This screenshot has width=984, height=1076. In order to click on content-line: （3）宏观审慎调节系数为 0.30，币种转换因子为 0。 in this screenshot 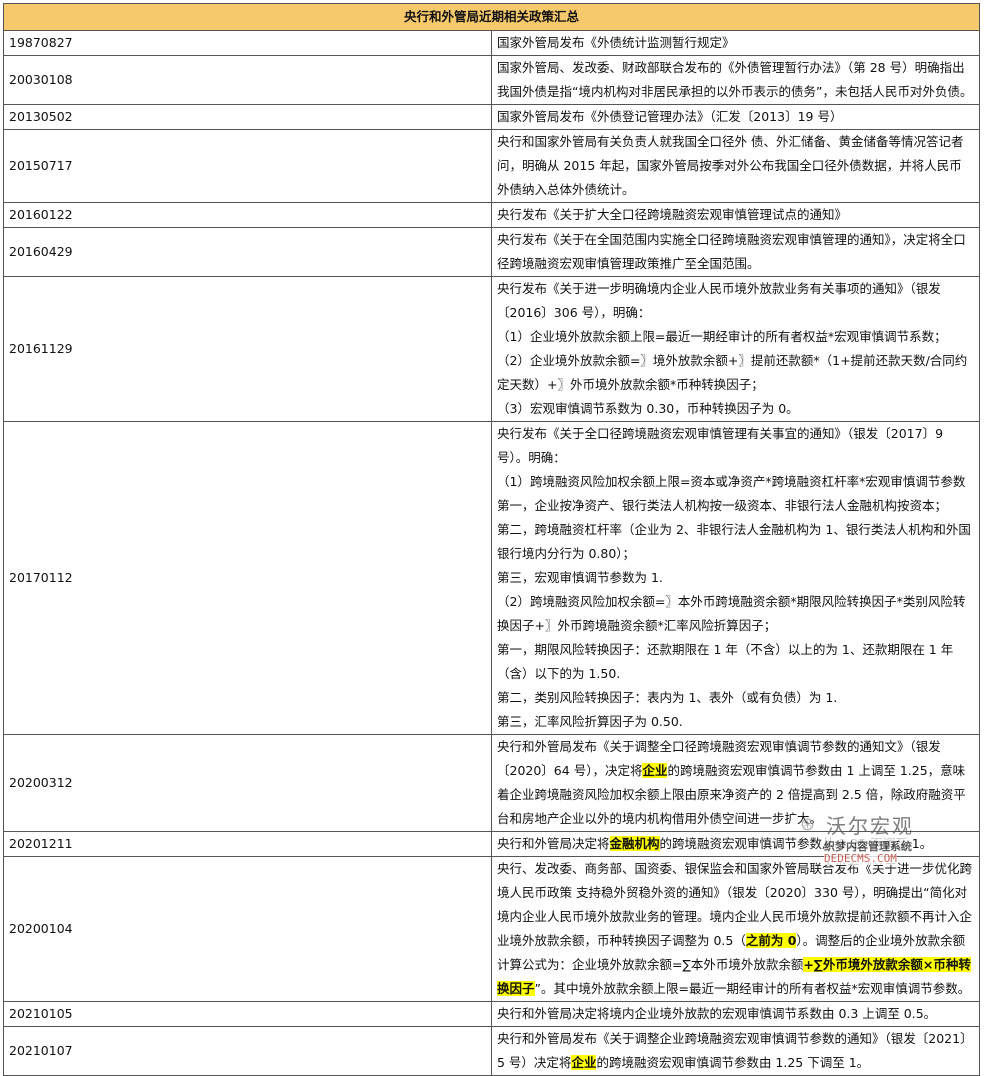, I will do `click(648, 408)`.